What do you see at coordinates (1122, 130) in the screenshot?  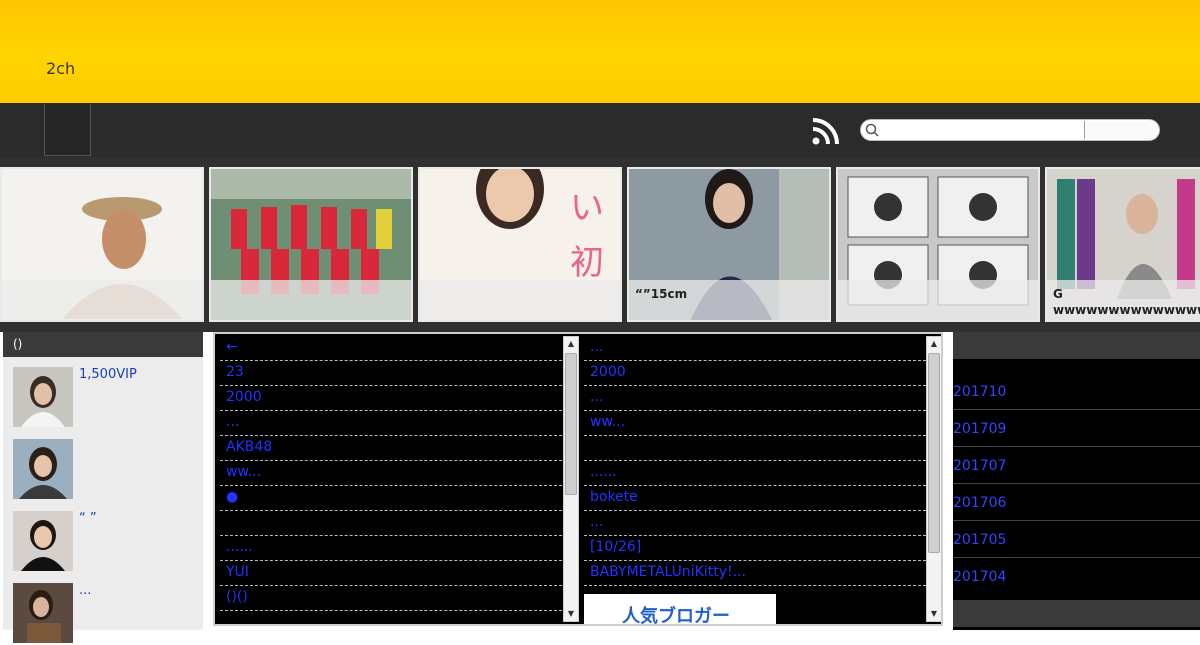 I see `search-button` at bounding box center [1122, 130].